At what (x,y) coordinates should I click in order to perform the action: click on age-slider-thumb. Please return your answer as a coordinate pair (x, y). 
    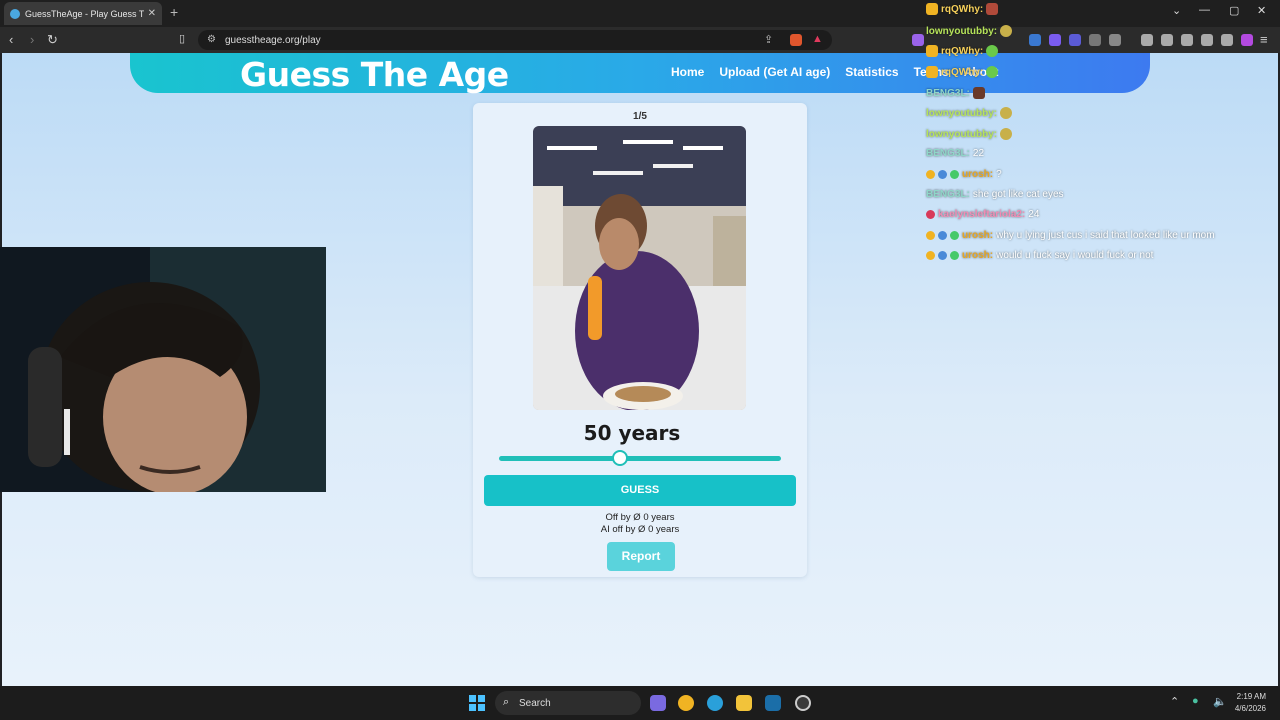
    Looking at the image, I should click on (620, 458).